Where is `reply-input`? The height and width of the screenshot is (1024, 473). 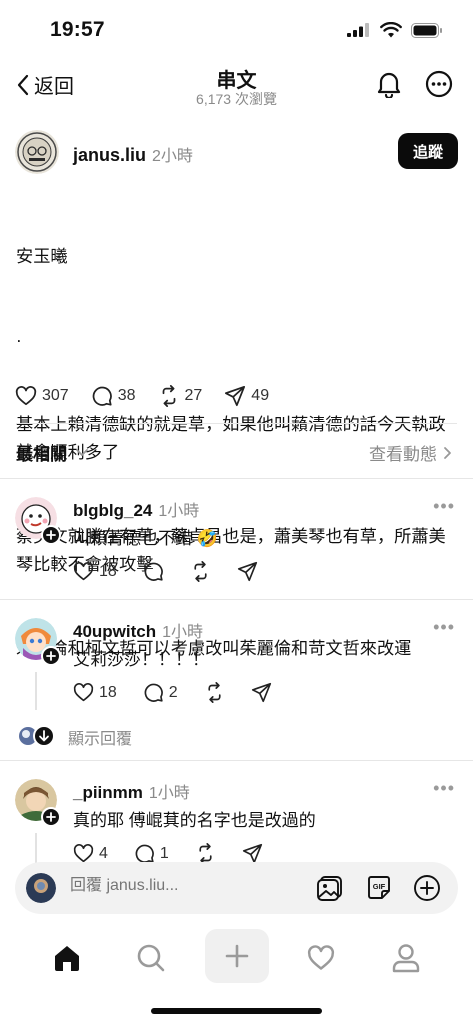 reply-input is located at coordinates (185, 886).